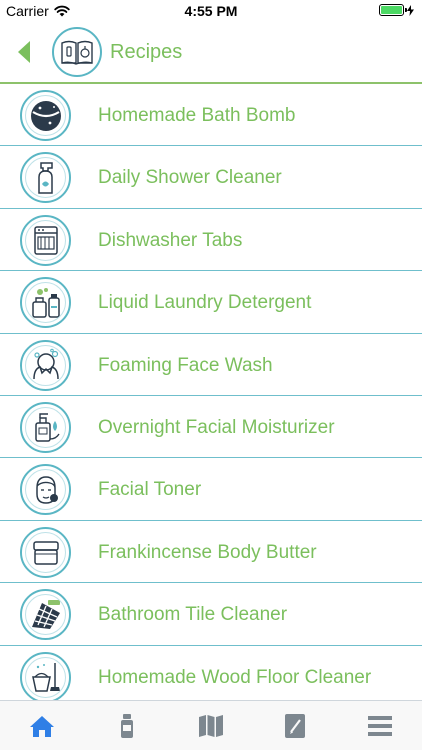 The image size is (422, 750). I want to click on list-item-label: Overnight Facial Moisturizer, so click(216, 427).